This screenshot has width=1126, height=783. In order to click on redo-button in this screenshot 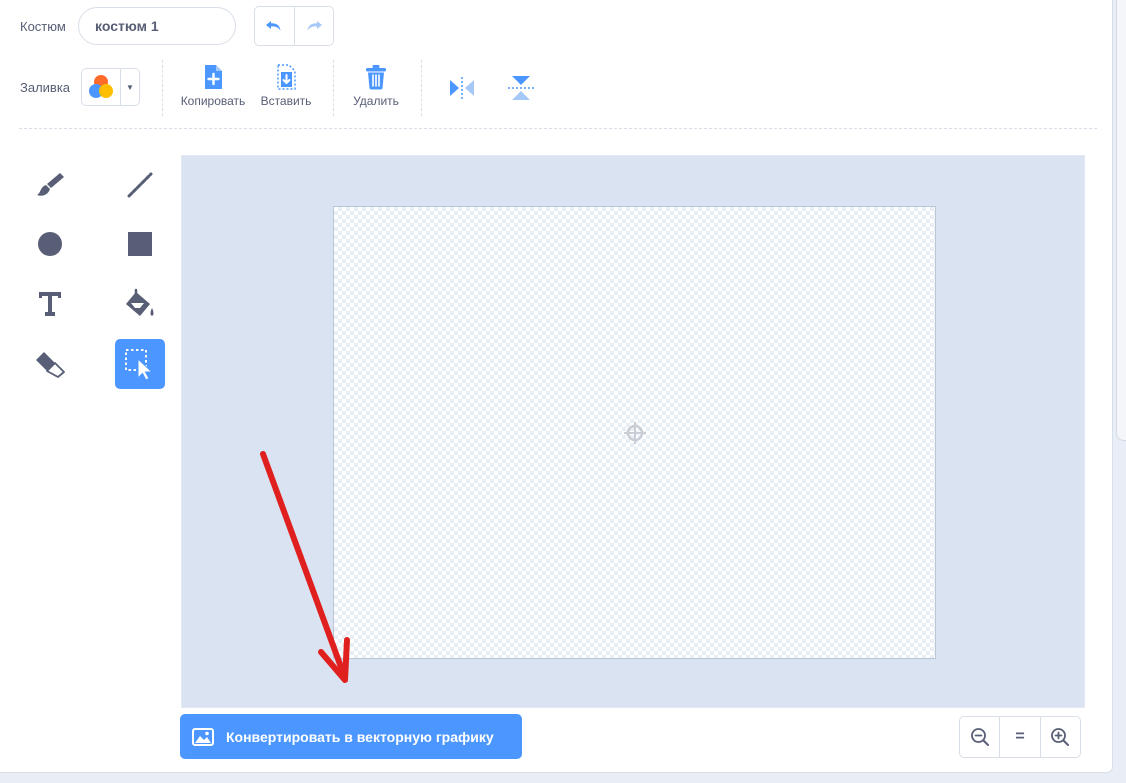, I will do `click(313, 26)`.